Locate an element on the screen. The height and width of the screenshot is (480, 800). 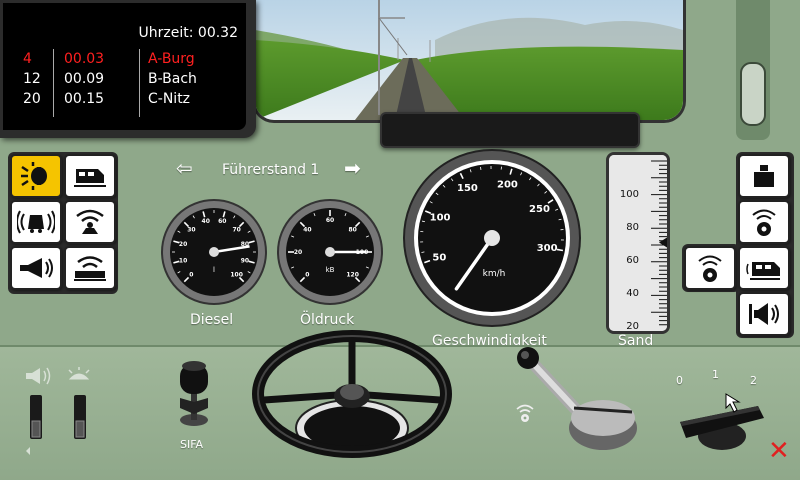
diesel-tick-label: 20 is located at coordinates (183, 244).